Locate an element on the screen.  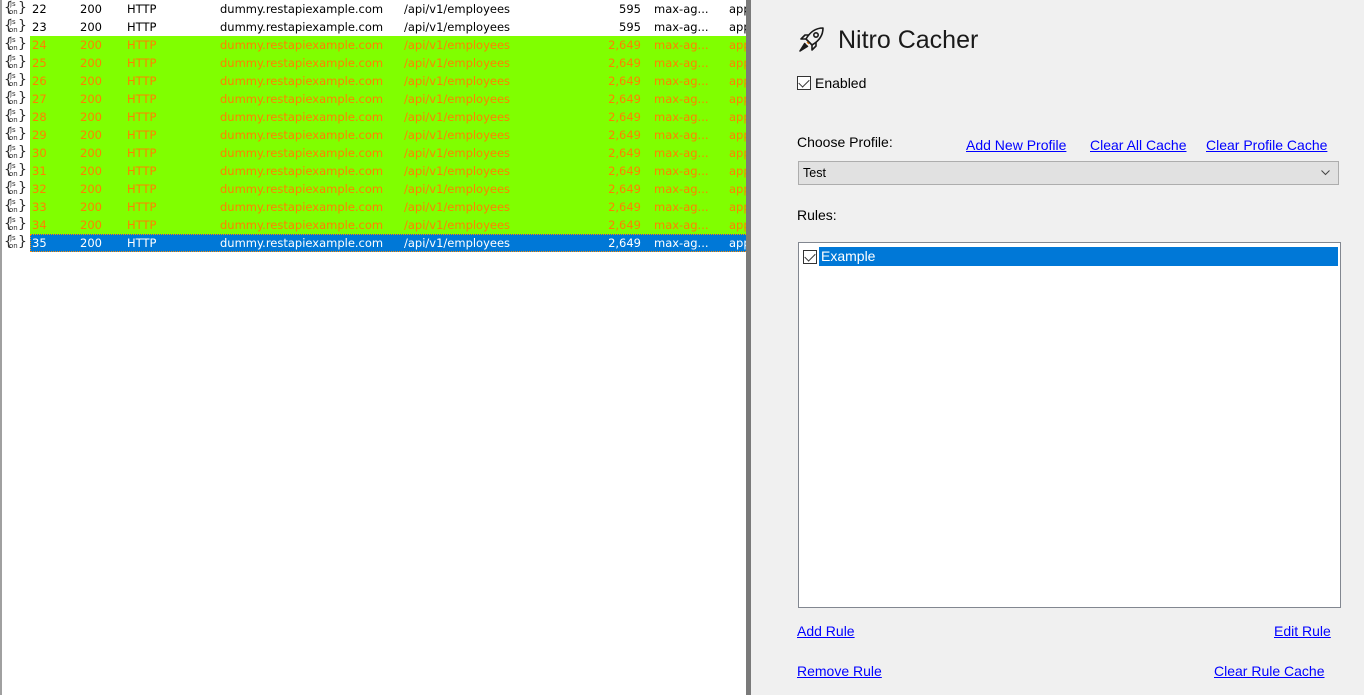
rule-item: Example is located at coordinates (1070, 256).